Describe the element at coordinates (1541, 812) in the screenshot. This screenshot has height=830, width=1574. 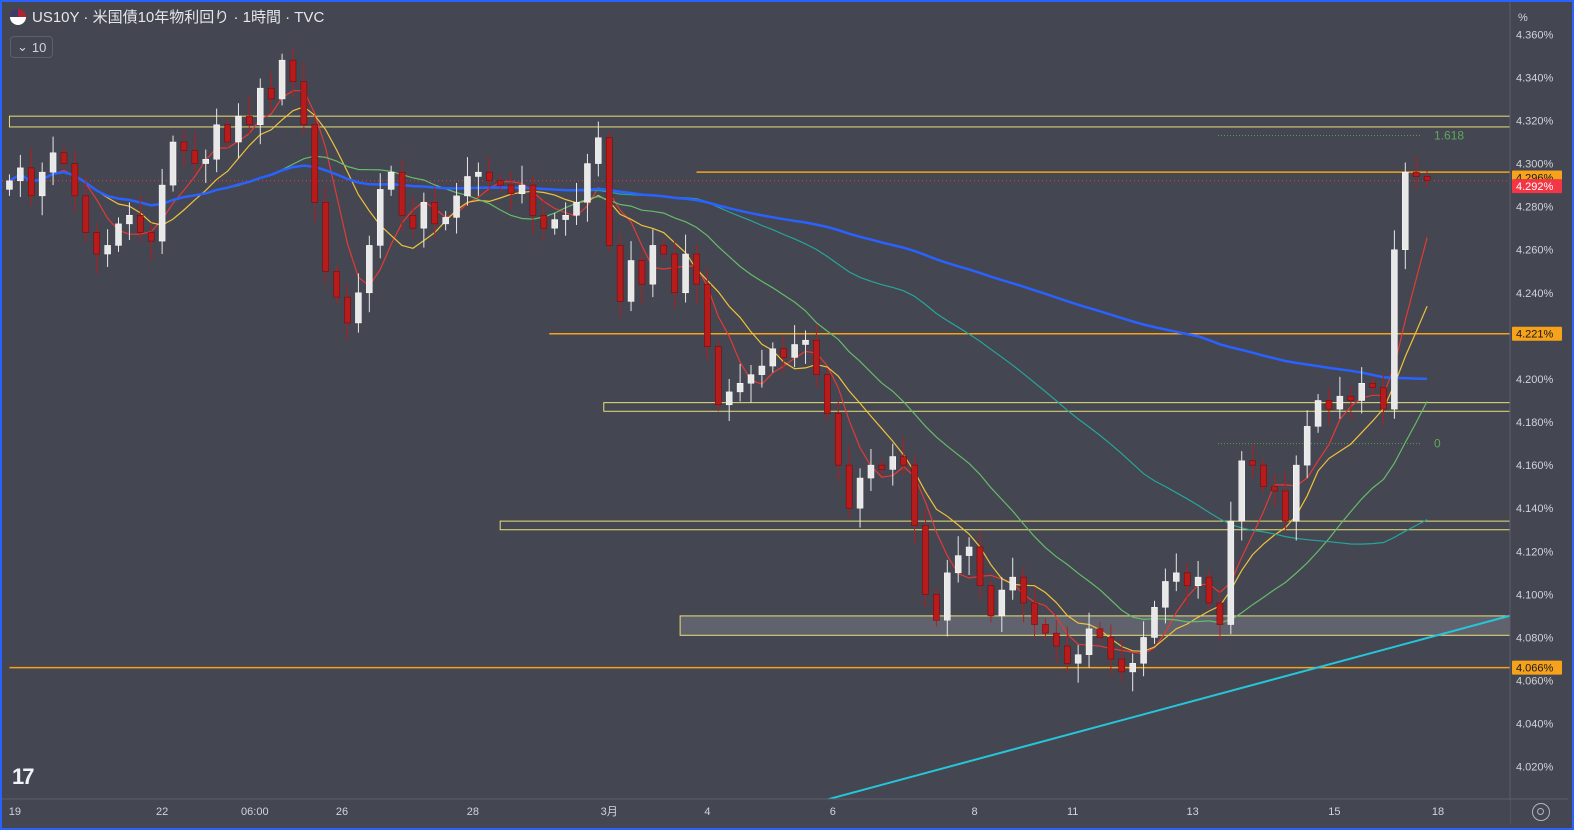
I see `settings-gear-icon` at that location.